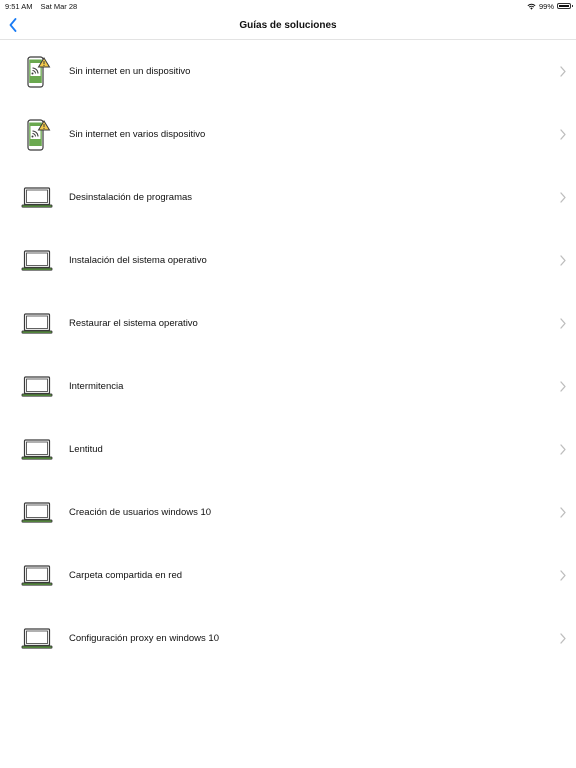  What do you see at coordinates (288, 449) in the screenshot?
I see `list-item: Lentitud` at bounding box center [288, 449].